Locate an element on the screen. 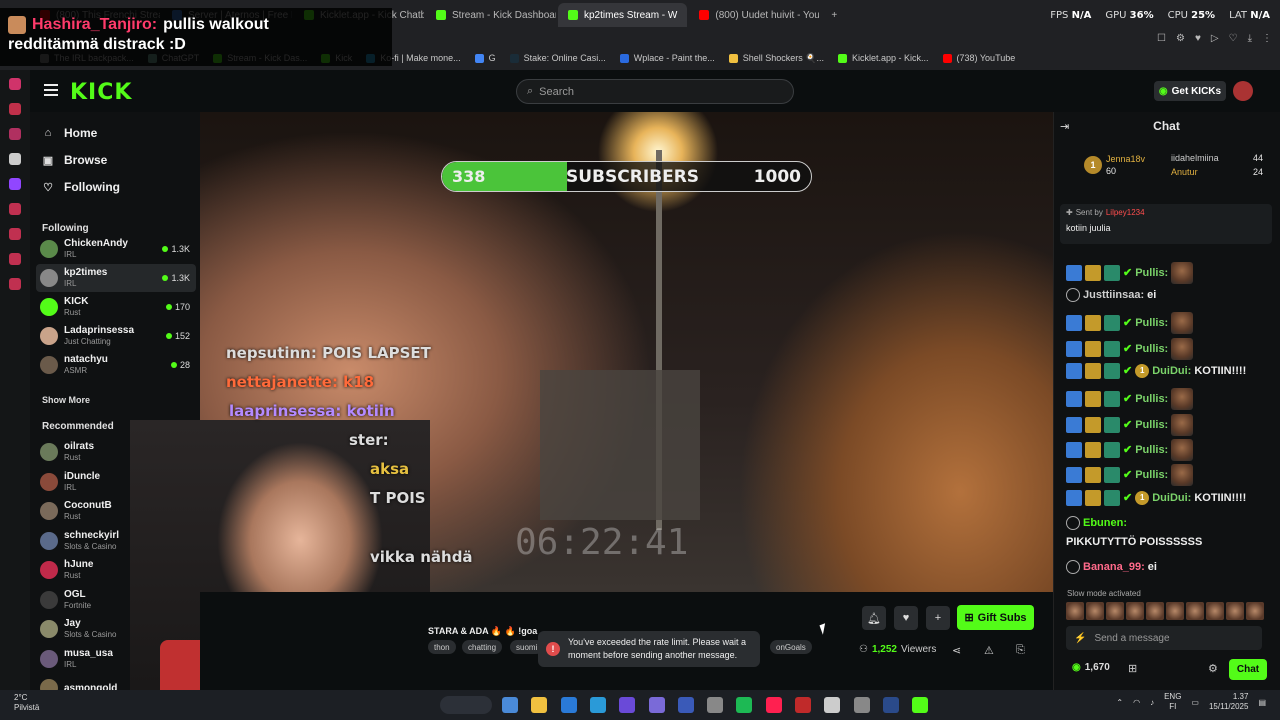 The width and height of the screenshot is (1280, 720). clock: 1.37 15/11/2025 is located at coordinates (1228, 702).